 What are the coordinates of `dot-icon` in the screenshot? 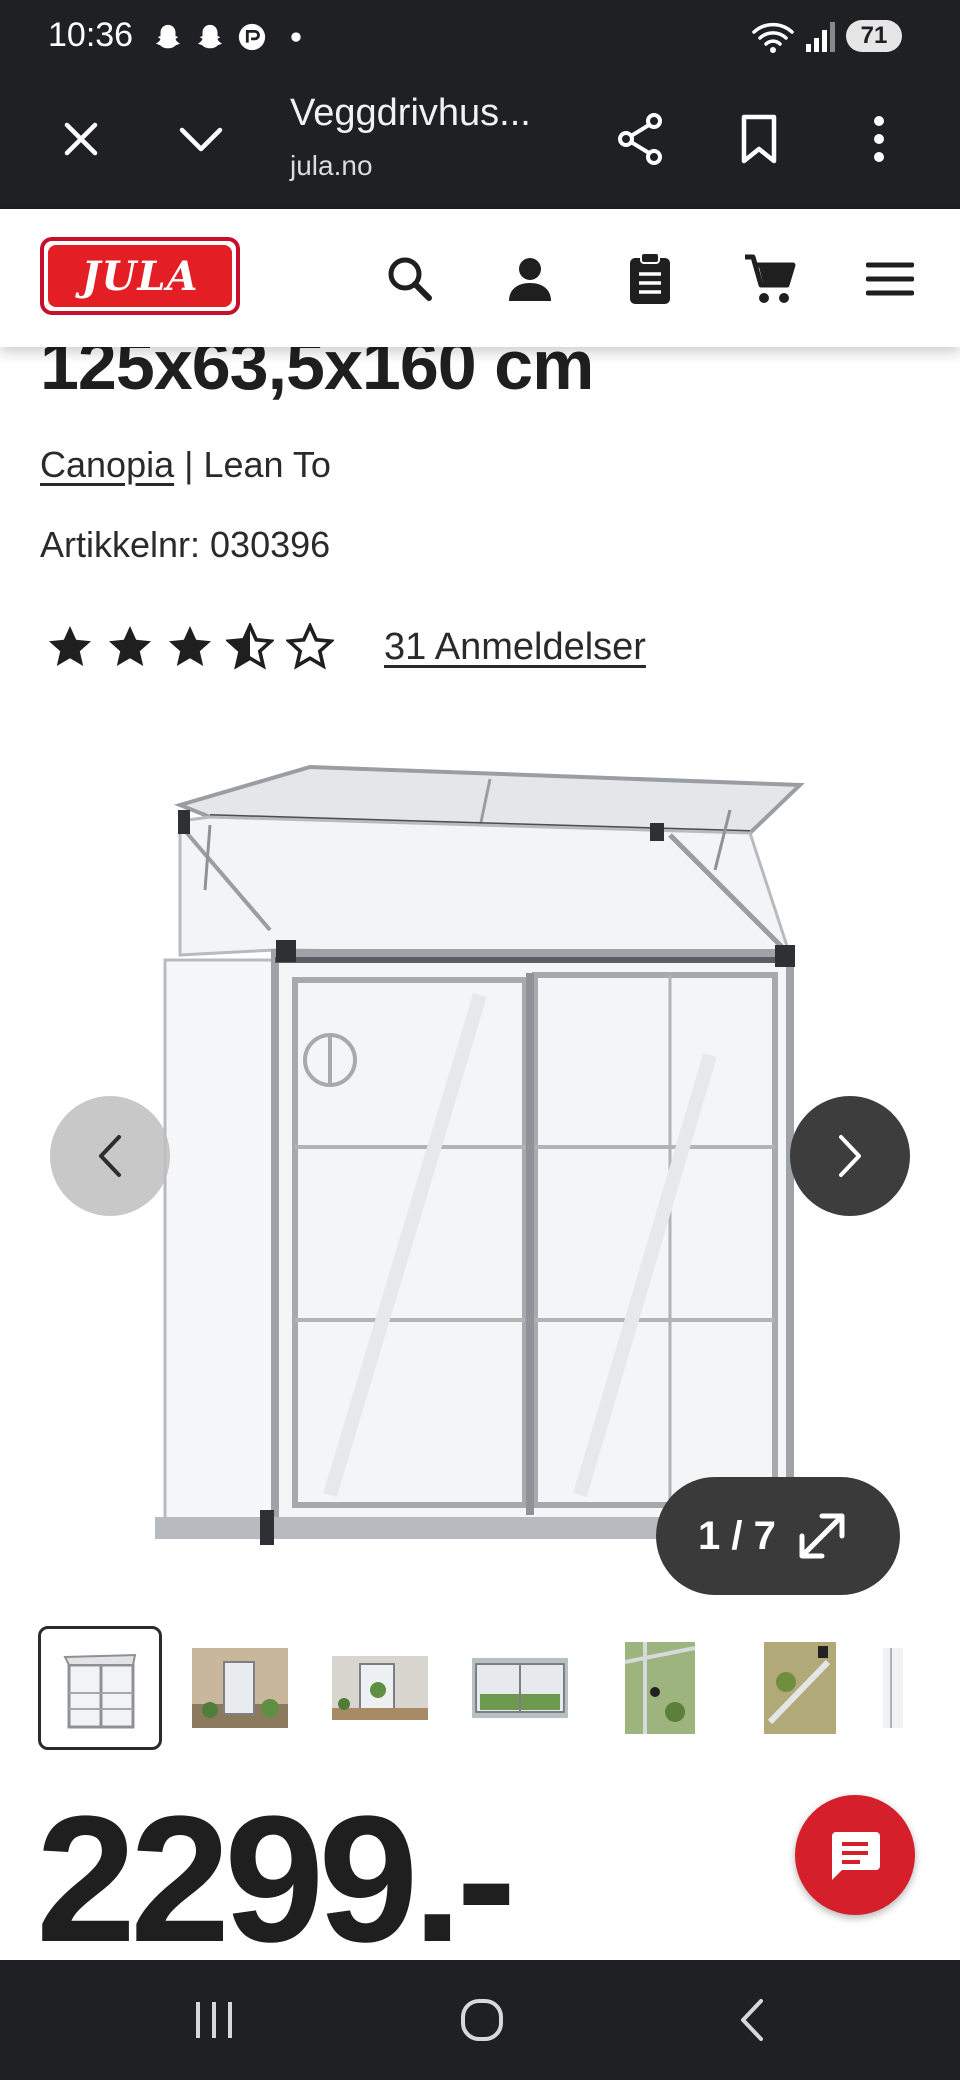 It's located at (296, 37).